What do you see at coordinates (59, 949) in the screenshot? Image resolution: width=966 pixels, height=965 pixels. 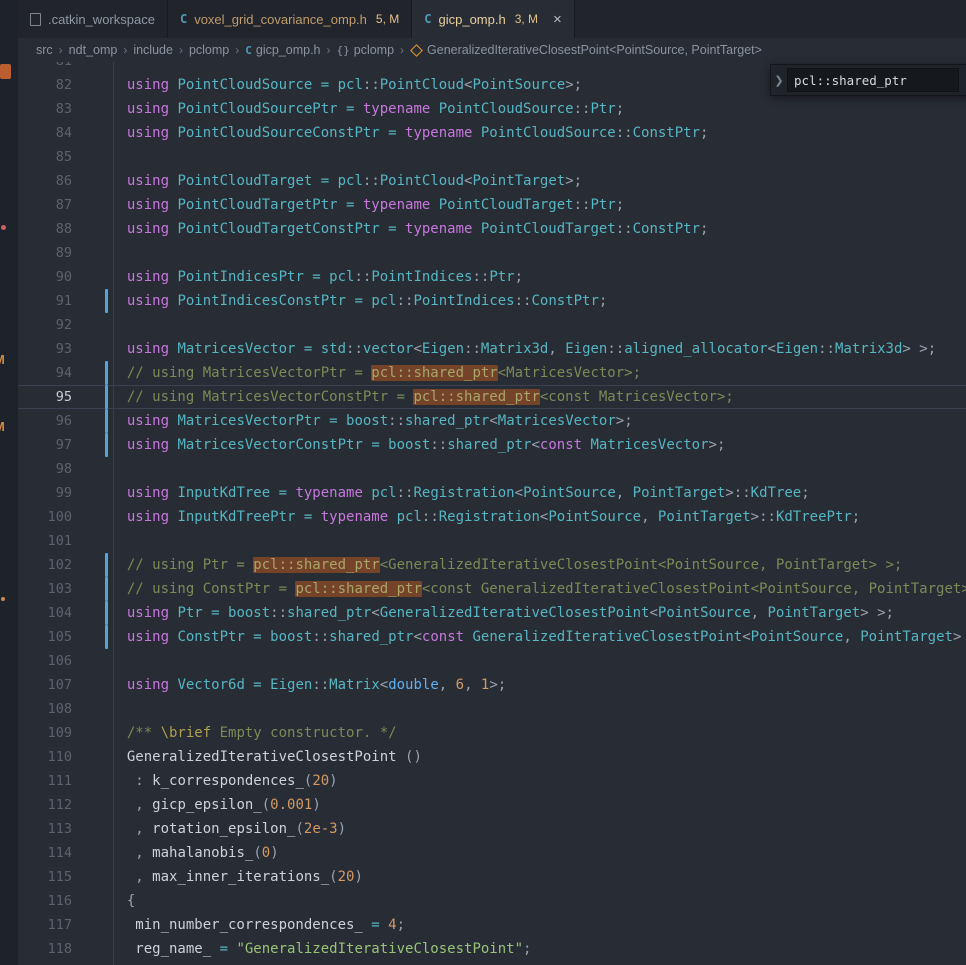 I see `line-number: 118` at bounding box center [59, 949].